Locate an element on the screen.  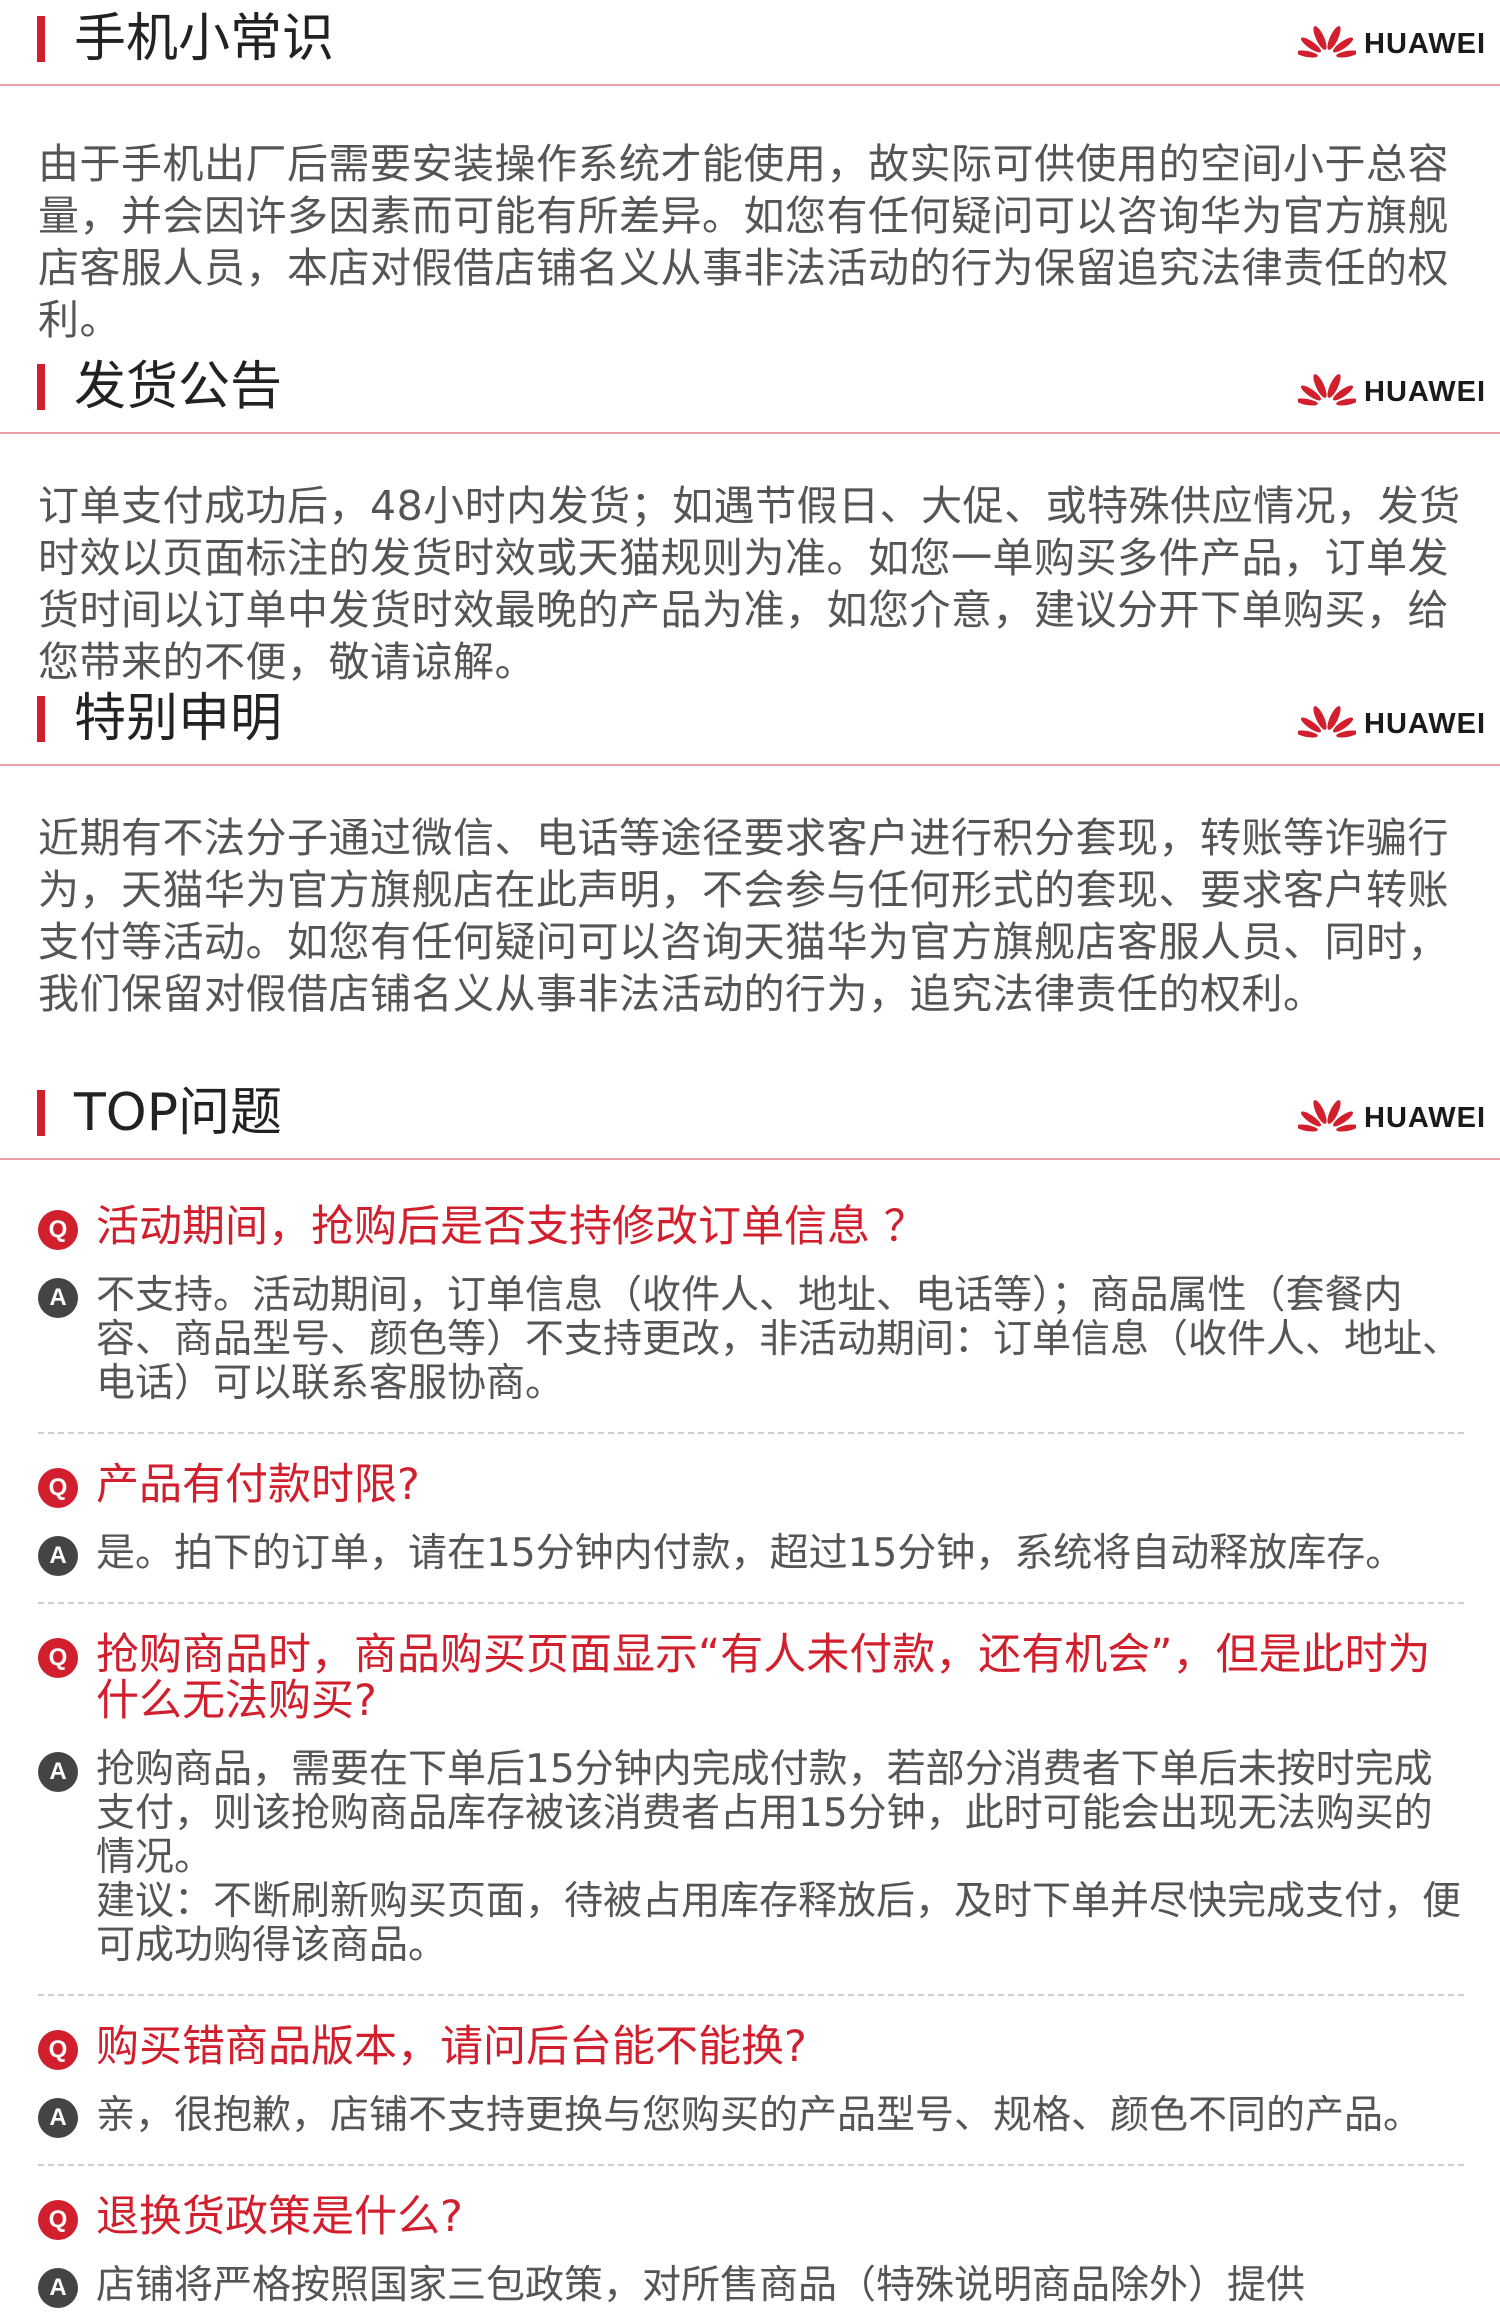
faq-answer: A 亲，很抱歉，店铺不支持更换与您购买的产品型号、规格、颜色不同的产品。 is located at coordinates (751, 2116).